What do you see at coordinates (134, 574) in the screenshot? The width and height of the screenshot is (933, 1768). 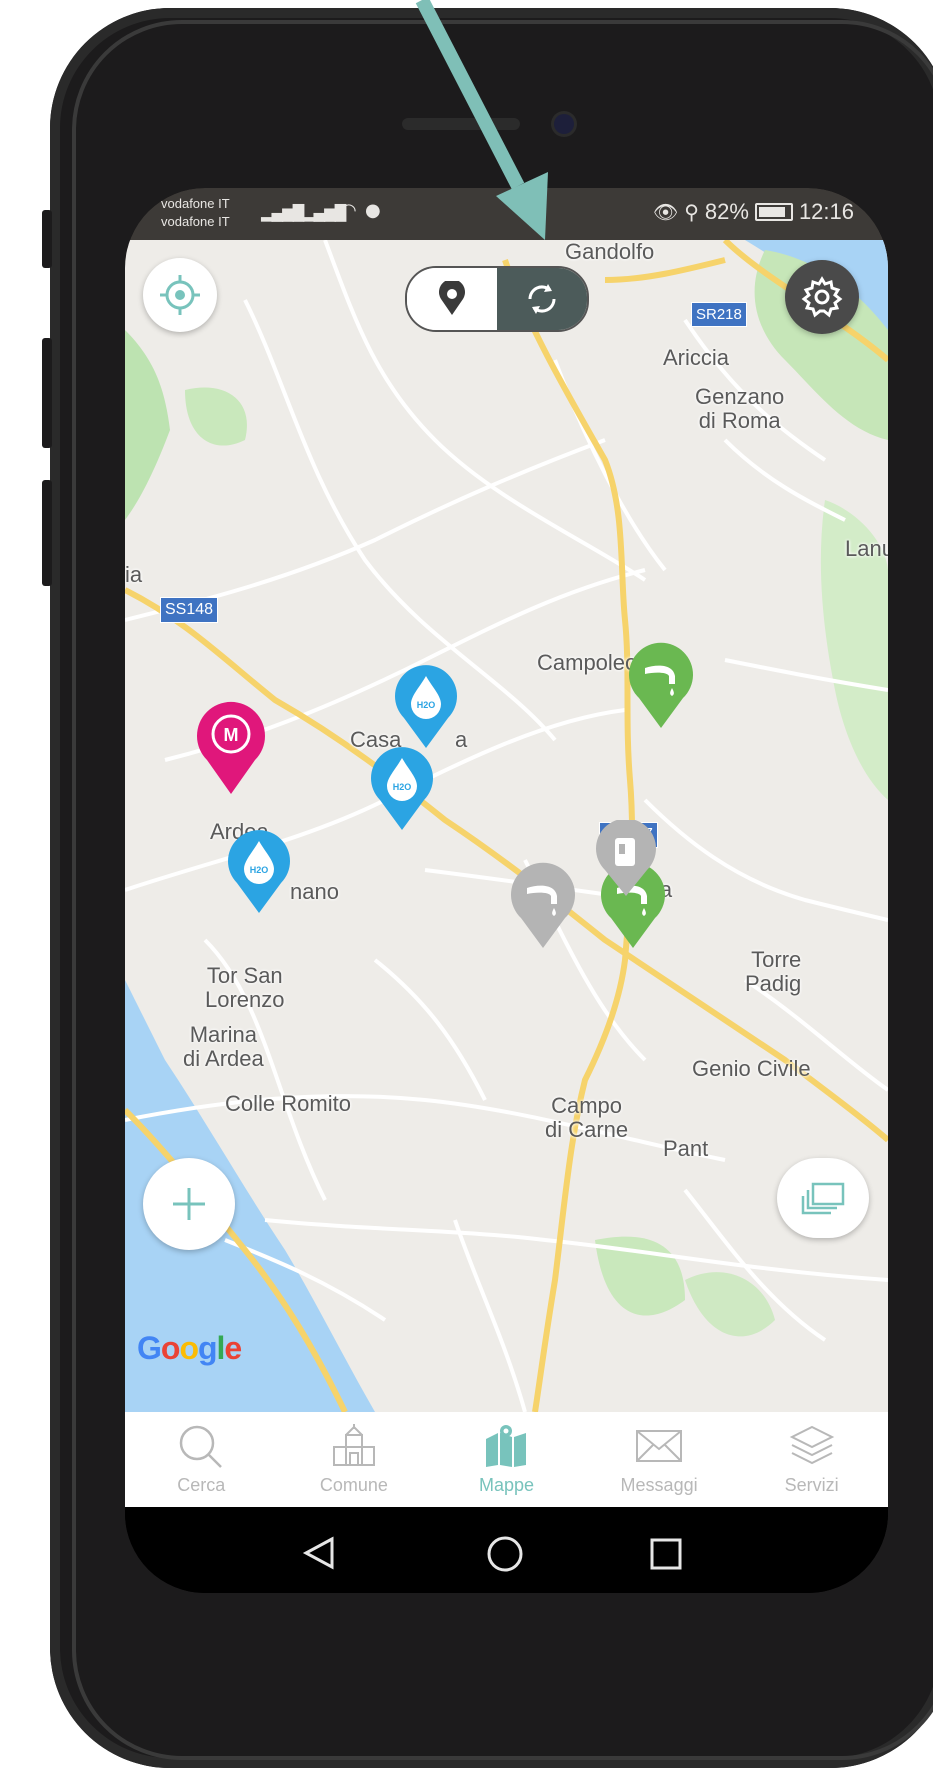 I see `place-ia: ia` at bounding box center [134, 574].